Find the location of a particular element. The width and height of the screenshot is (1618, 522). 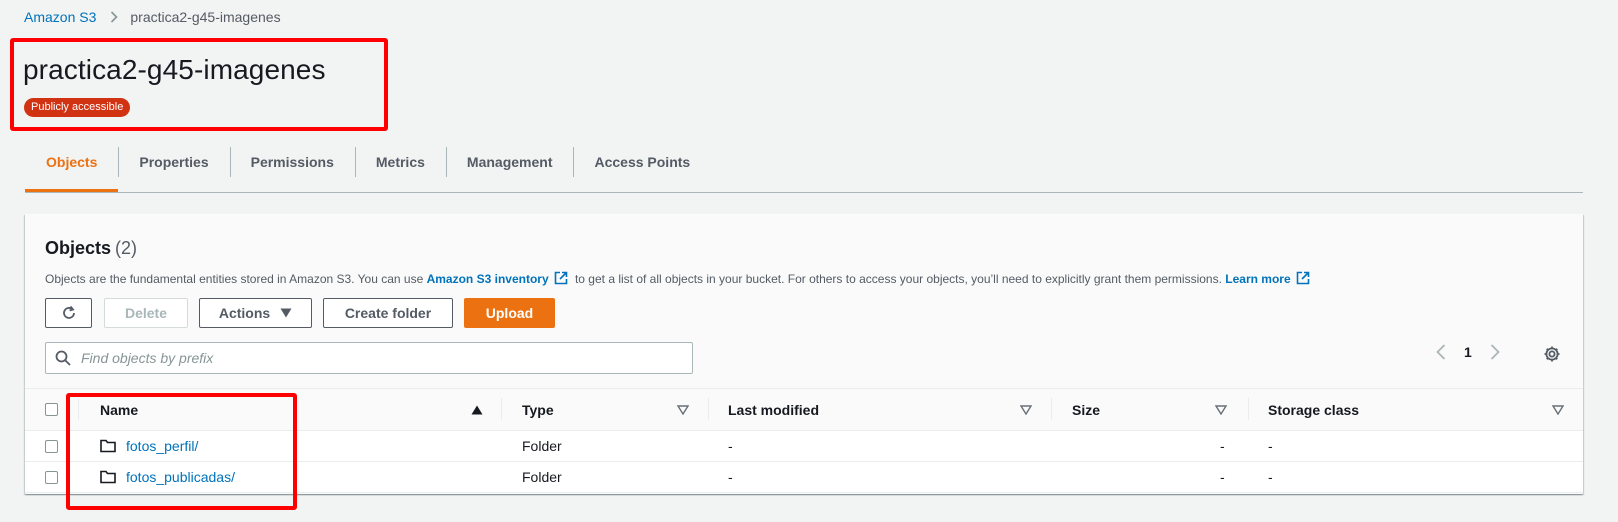

refresh-icon is located at coordinates (69, 313).